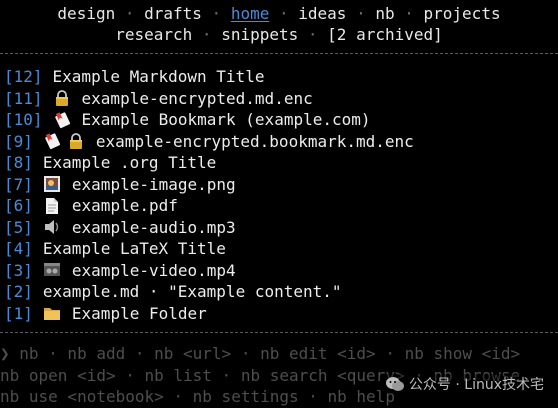  I want to click on item-title: Example Folder, so click(139, 313).